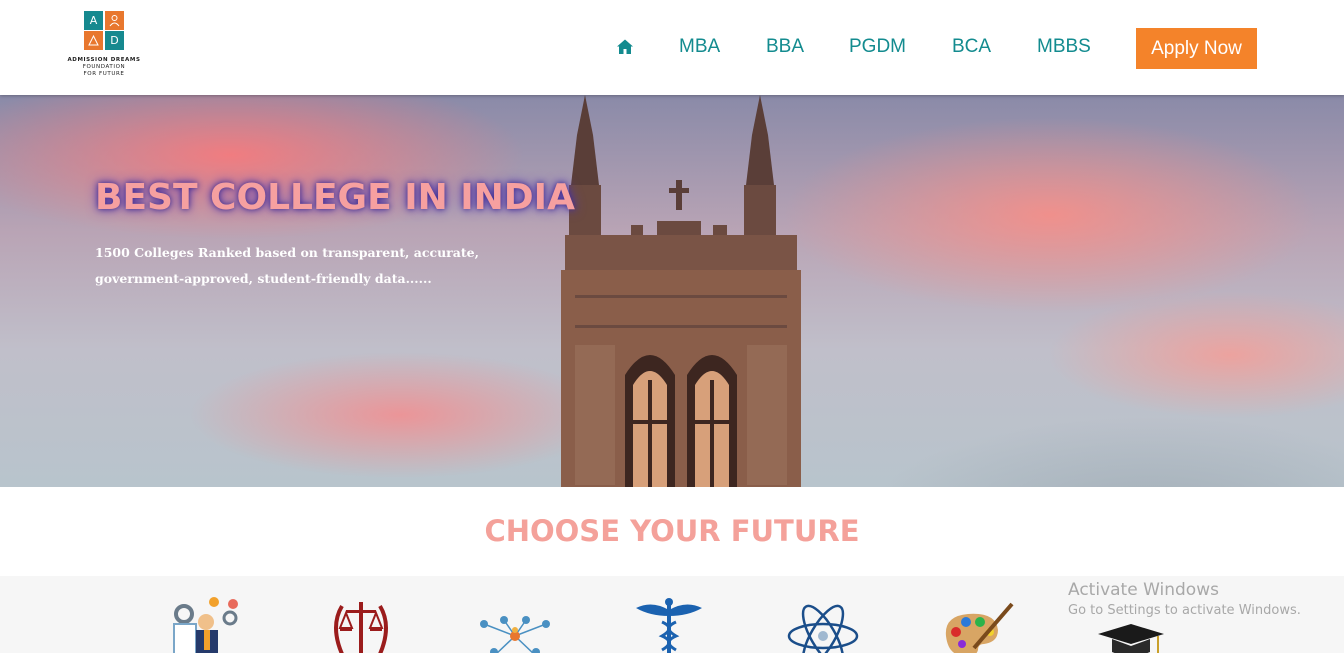  I want to click on nav-link-pgdm: PGDM, so click(877, 47).